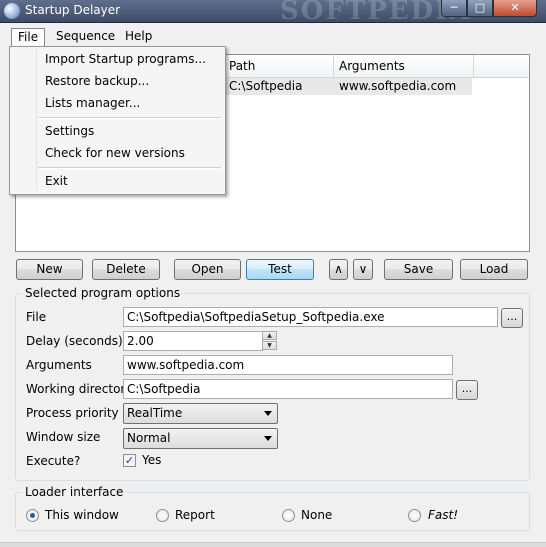 The height and width of the screenshot is (547, 546). What do you see at coordinates (288, 515) in the screenshot?
I see `radio-none` at bounding box center [288, 515].